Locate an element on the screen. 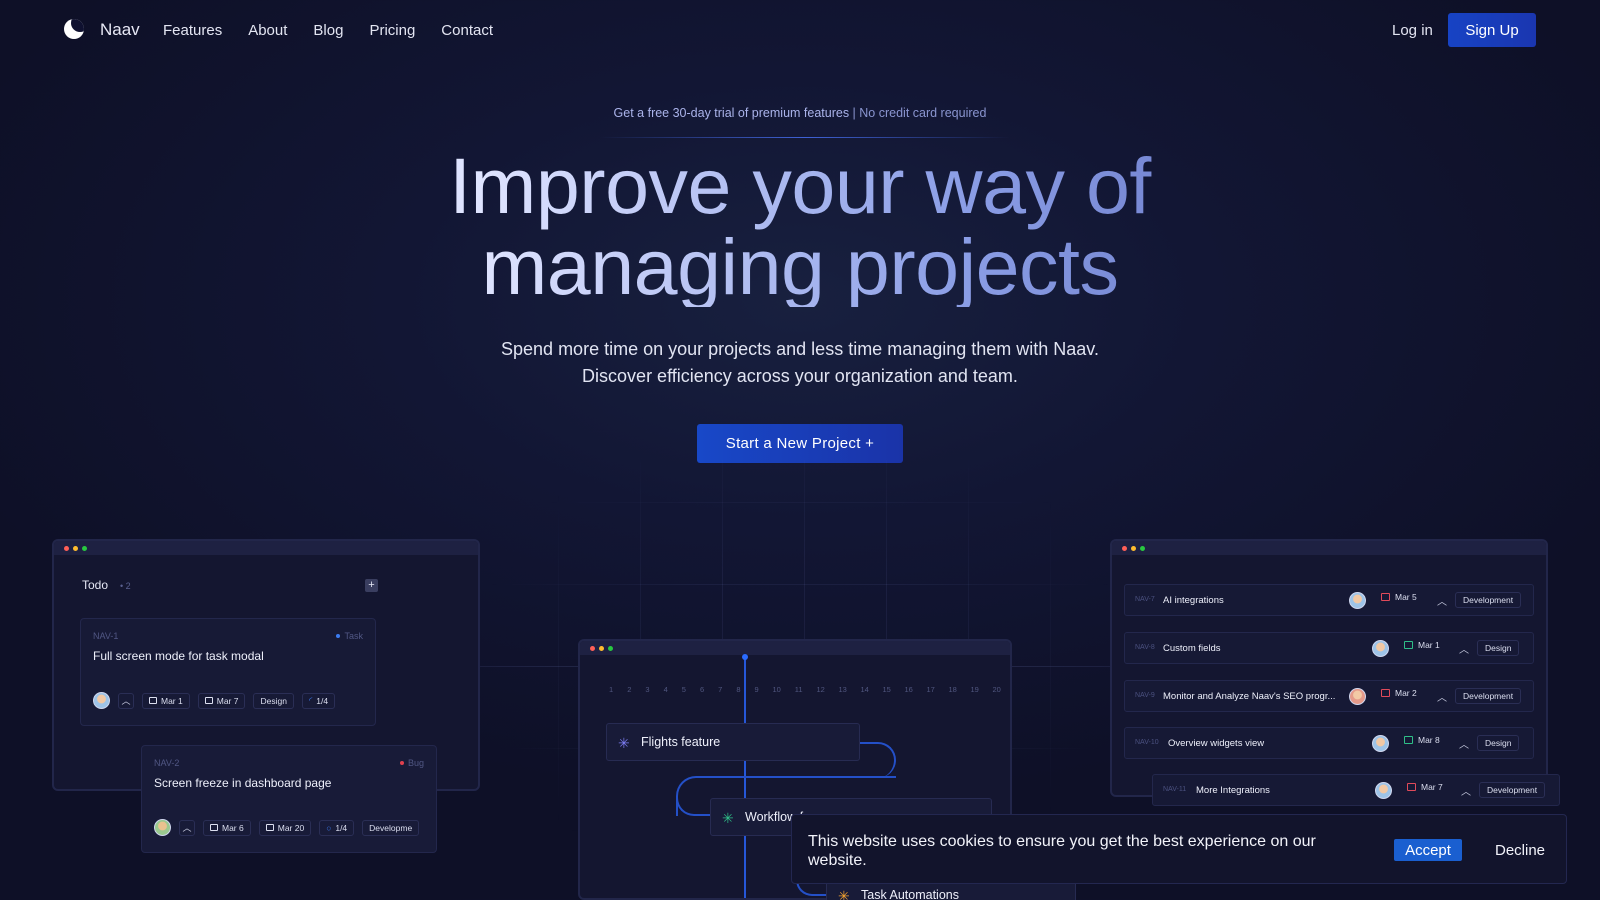 The image size is (1600, 900). timeline-task-flights: ✳ Flights feature is located at coordinates (733, 742).